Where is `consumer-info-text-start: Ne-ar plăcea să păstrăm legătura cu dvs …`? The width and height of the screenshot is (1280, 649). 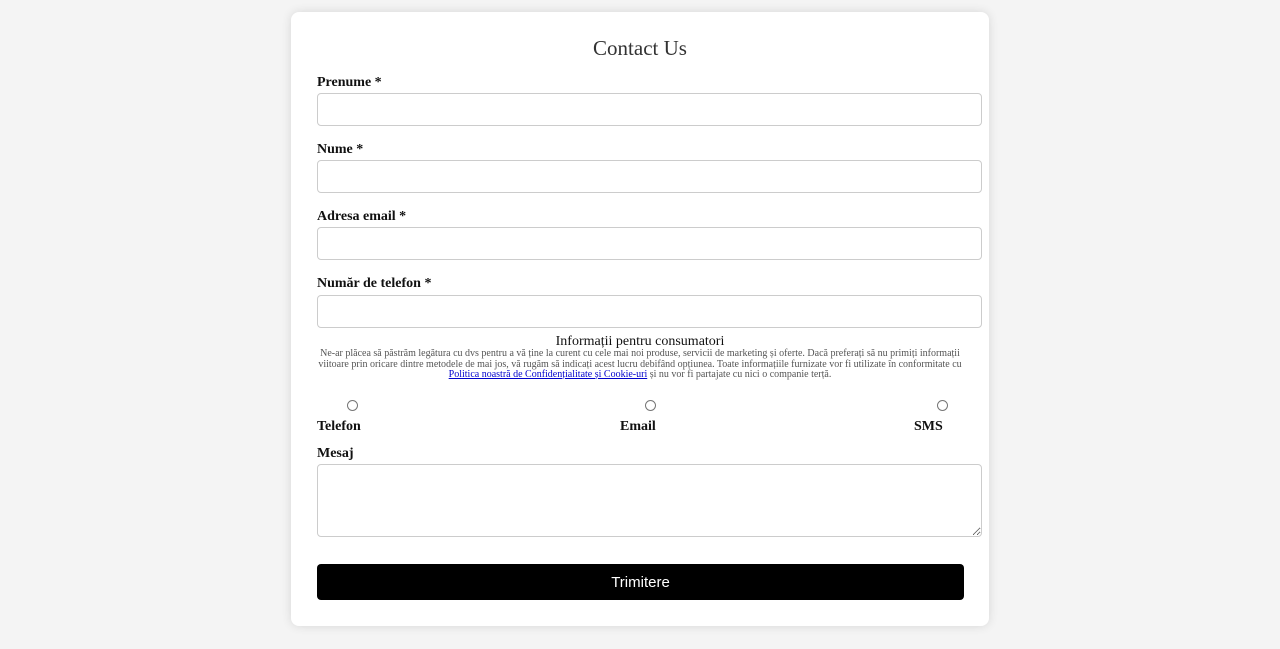 consumer-info-text-start: Ne-ar plăcea să păstrăm legătura cu dvs … is located at coordinates (640, 359).